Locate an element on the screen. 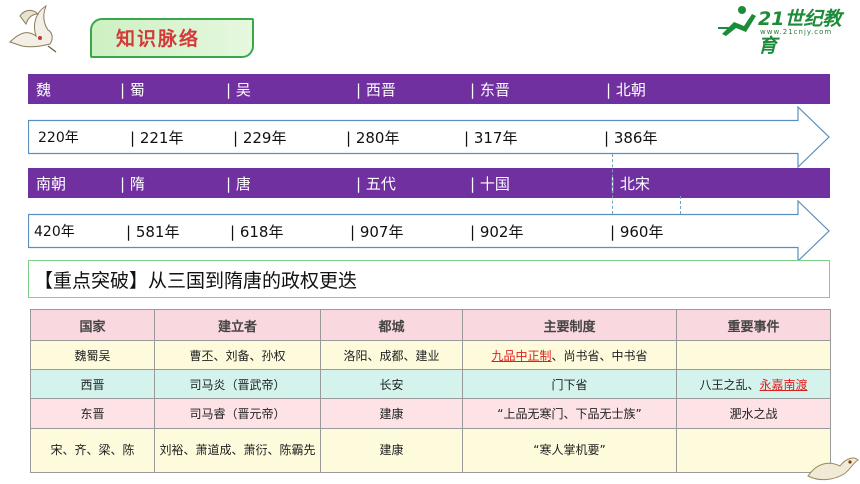 The height and width of the screenshot is (484, 860). timeline2-year: | 960年 is located at coordinates (637, 232).